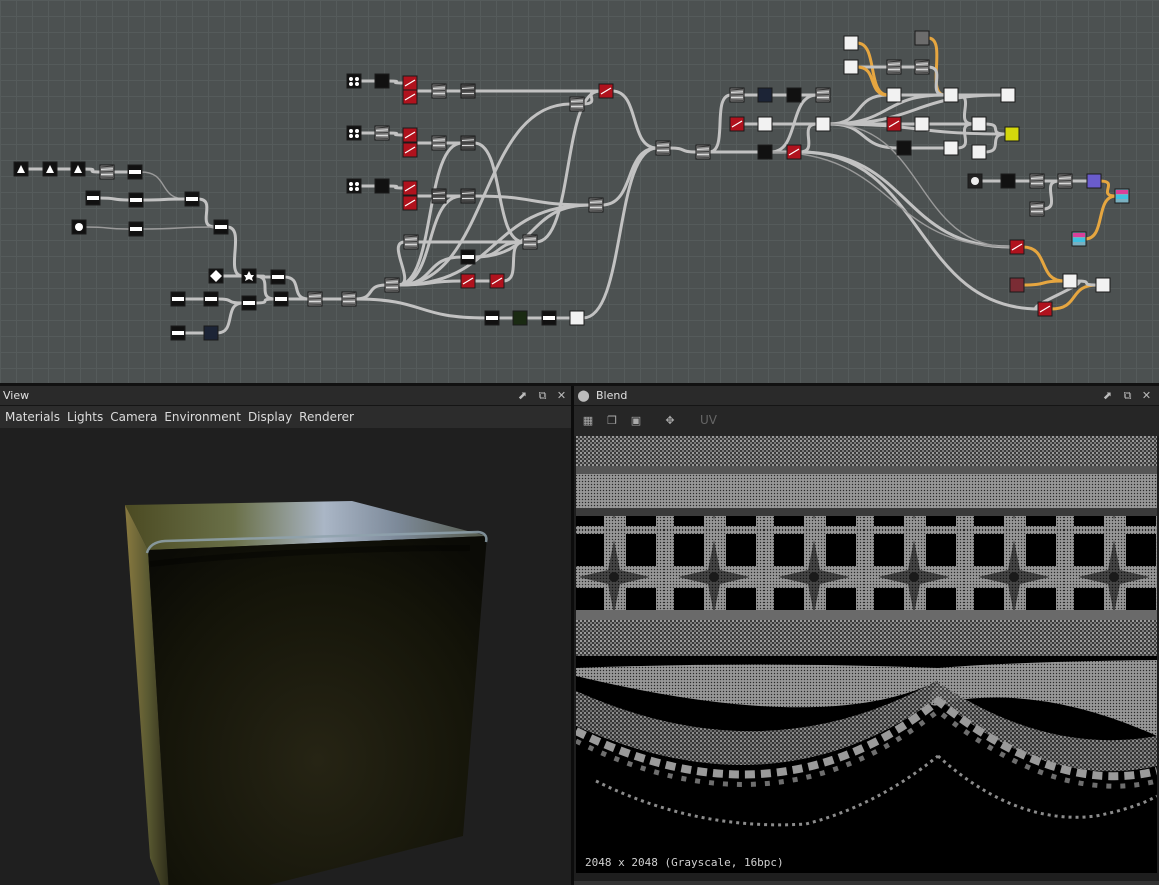 The image size is (1159, 885). What do you see at coordinates (975, 181) in the screenshot?
I see `graph-node-glow` at bounding box center [975, 181].